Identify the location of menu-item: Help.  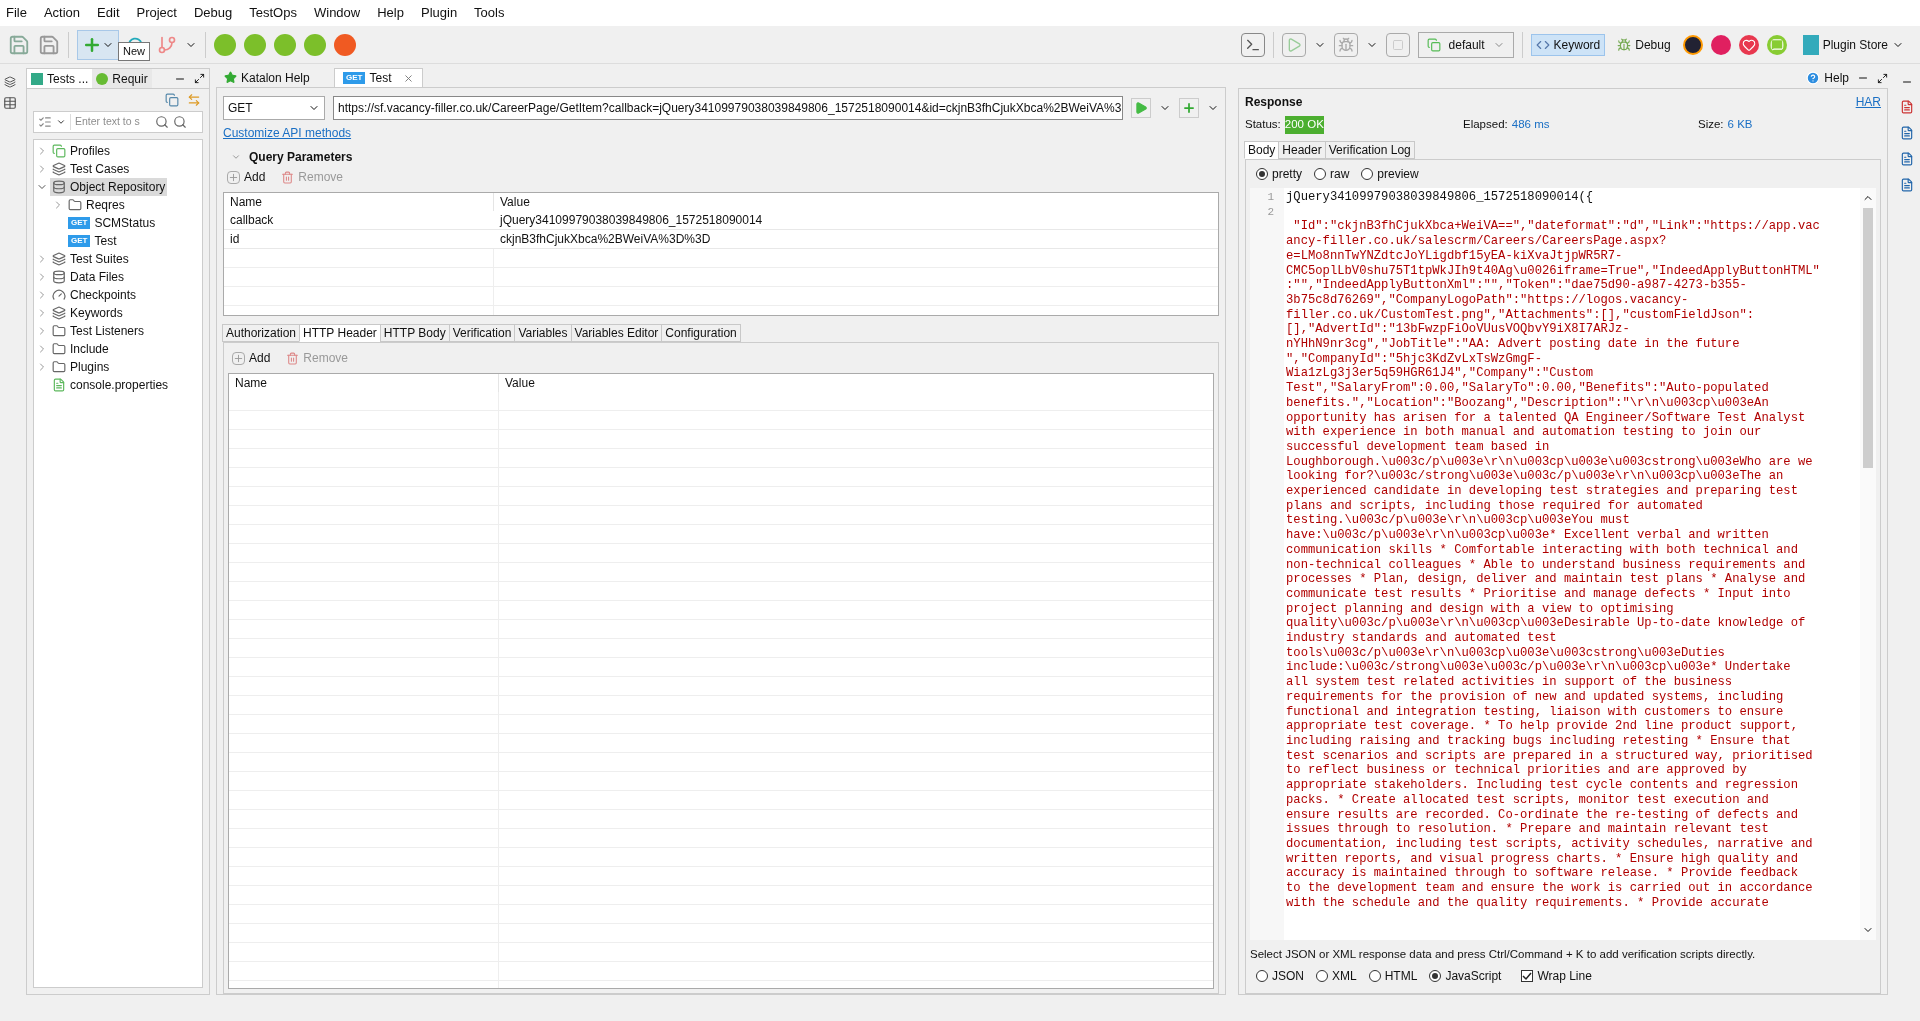
(390, 13).